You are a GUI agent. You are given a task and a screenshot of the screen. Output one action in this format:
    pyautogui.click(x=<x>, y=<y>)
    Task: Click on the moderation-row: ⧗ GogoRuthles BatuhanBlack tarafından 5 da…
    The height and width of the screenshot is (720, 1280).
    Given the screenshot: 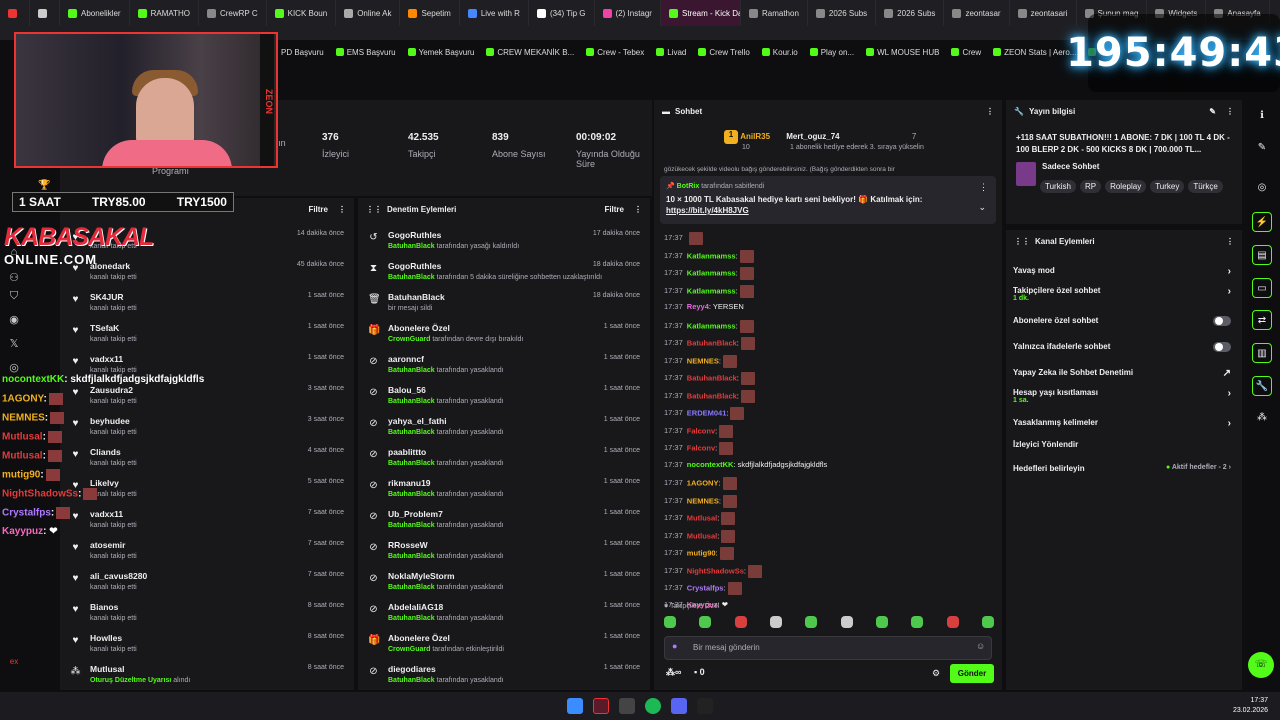 What is the action you would take?
    pyautogui.click(x=504, y=274)
    